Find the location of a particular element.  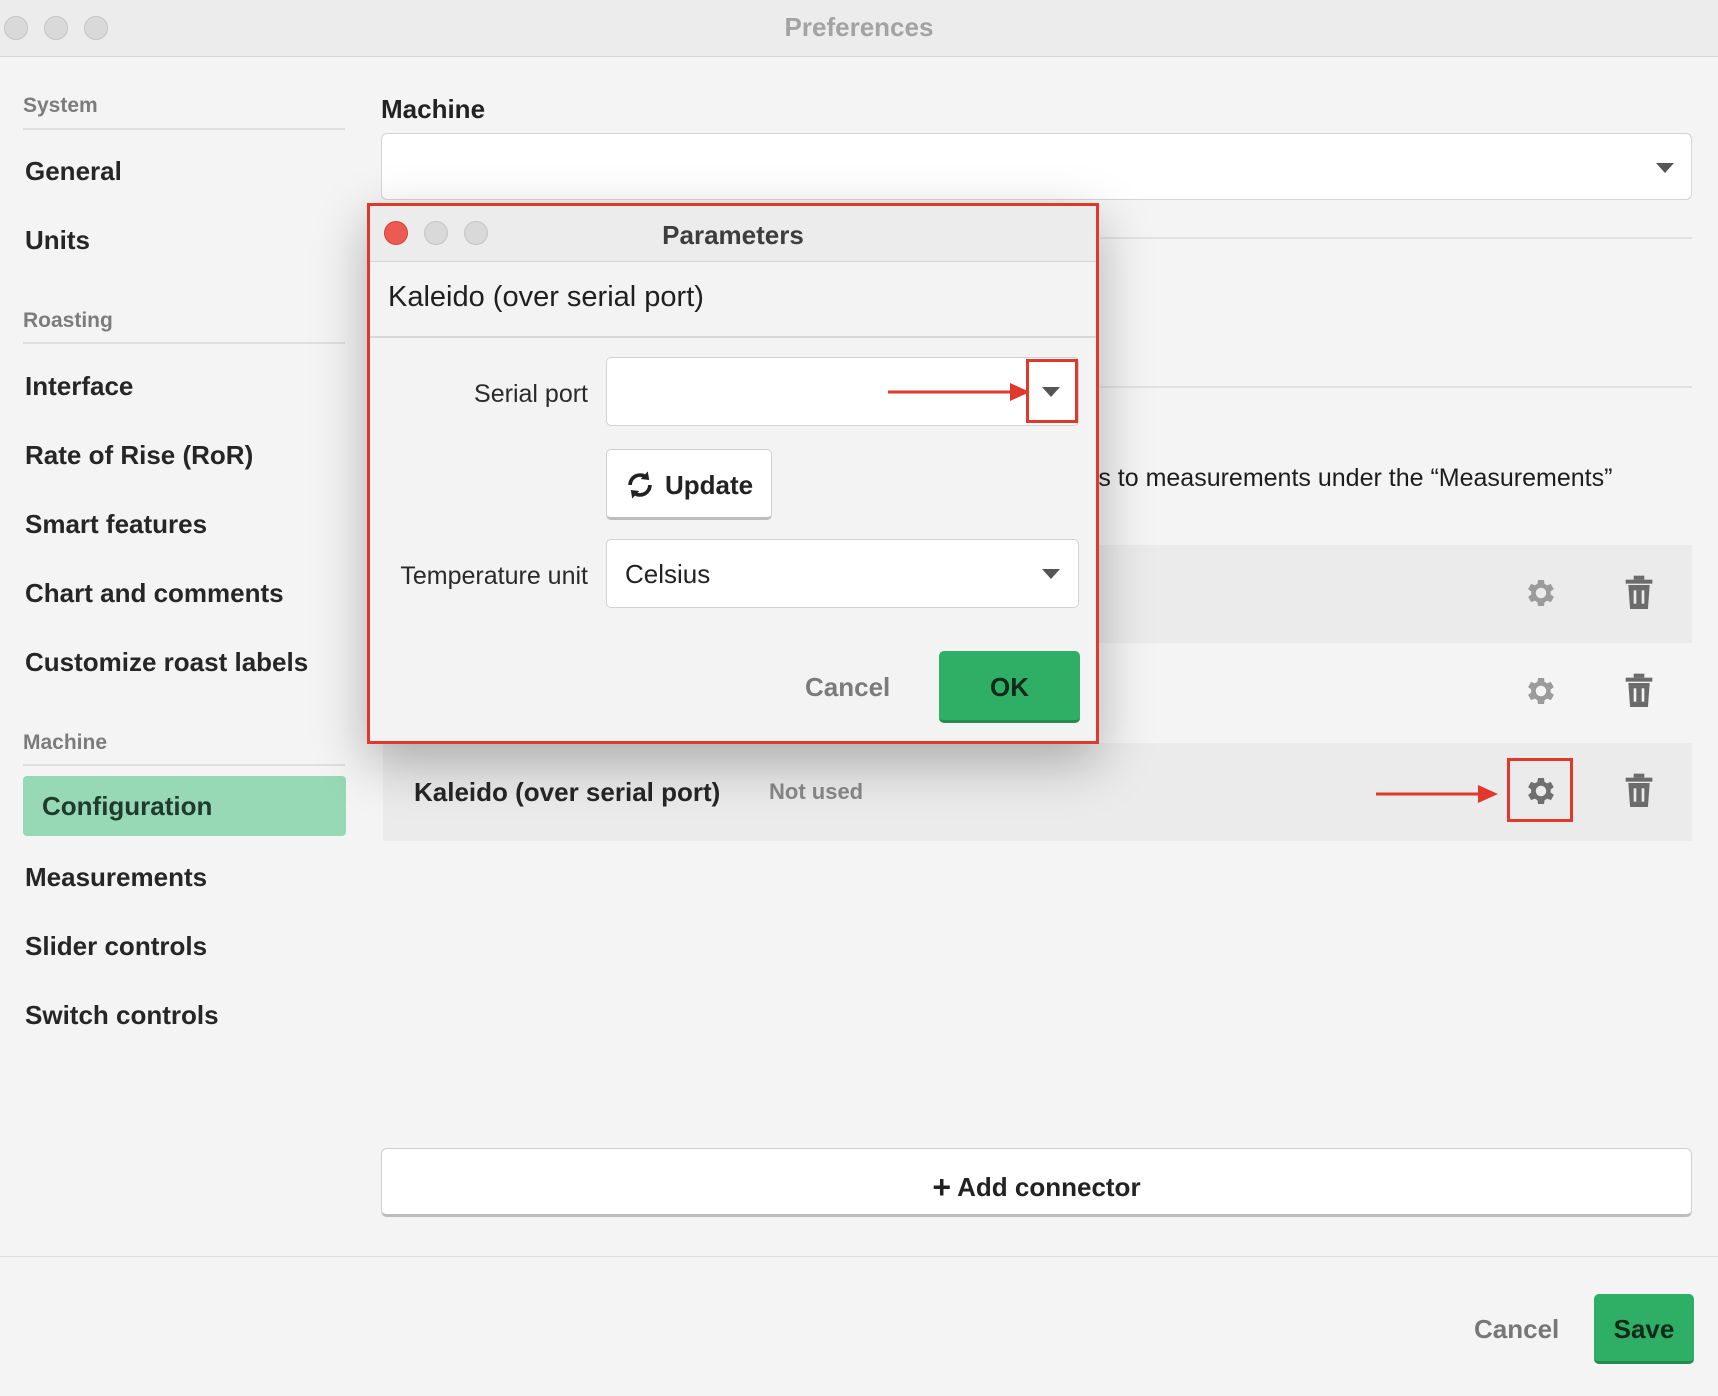

dialog-heading: Kaleido (over serial port) is located at coordinates (546, 297).